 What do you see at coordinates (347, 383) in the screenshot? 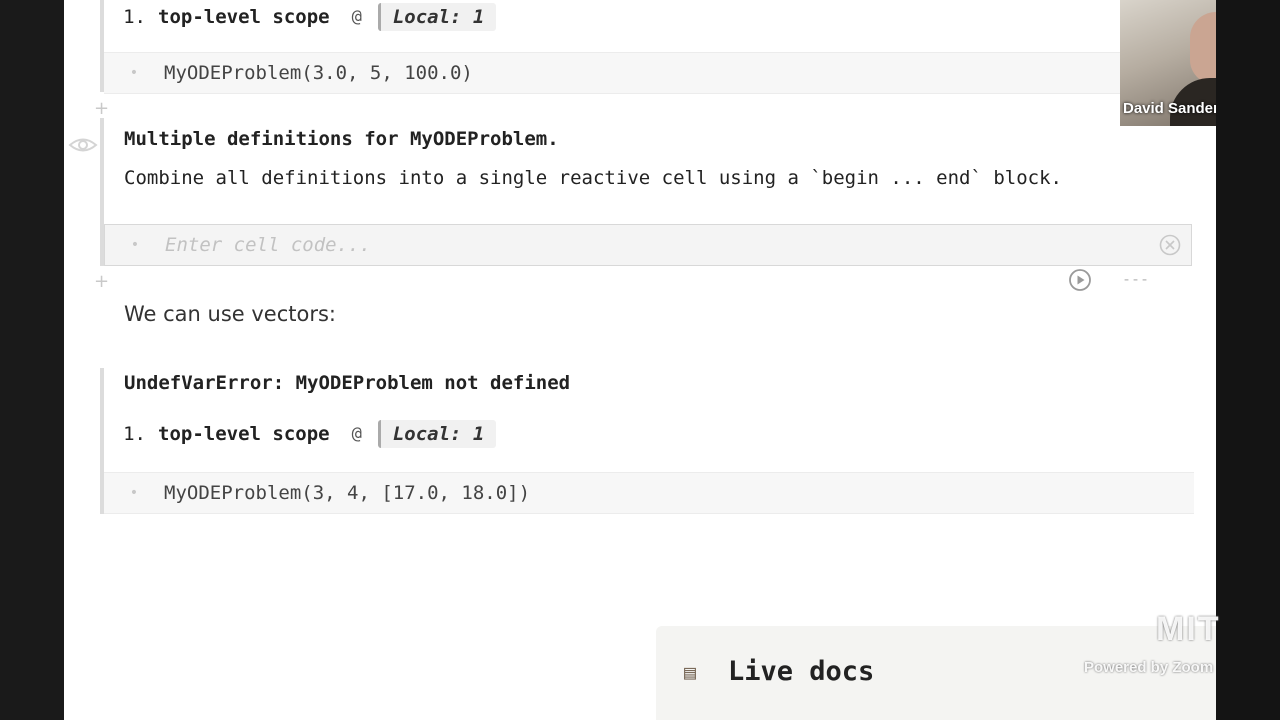
I see `error-title: UndefVarError: MyODEProblem not defined` at bounding box center [347, 383].